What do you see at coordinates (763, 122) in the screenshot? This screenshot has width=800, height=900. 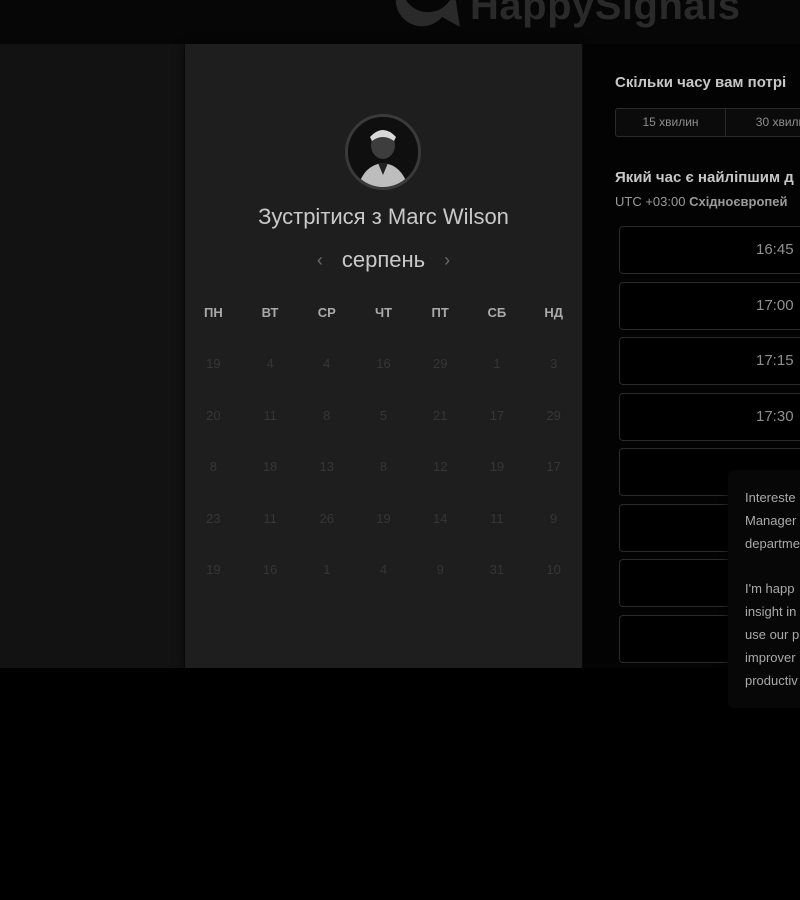 I see `duration-option-30: 30 хвили` at bounding box center [763, 122].